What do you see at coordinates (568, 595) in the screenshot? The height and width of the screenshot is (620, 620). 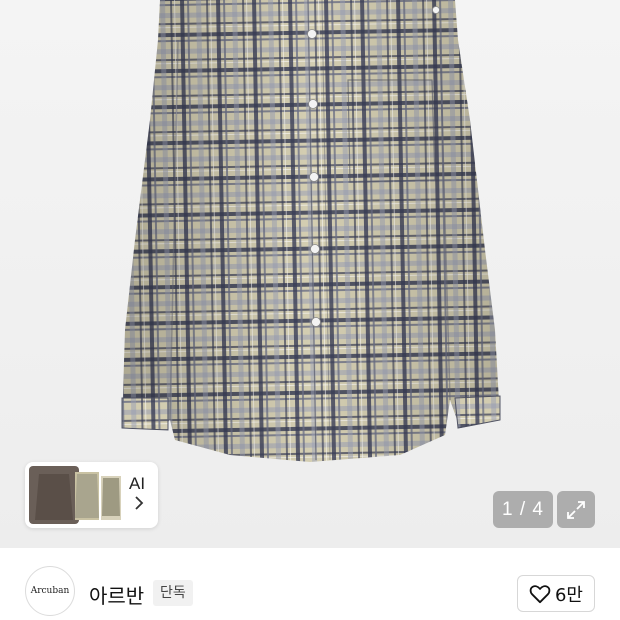 I see `like-count: 6만` at bounding box center [568, 595].